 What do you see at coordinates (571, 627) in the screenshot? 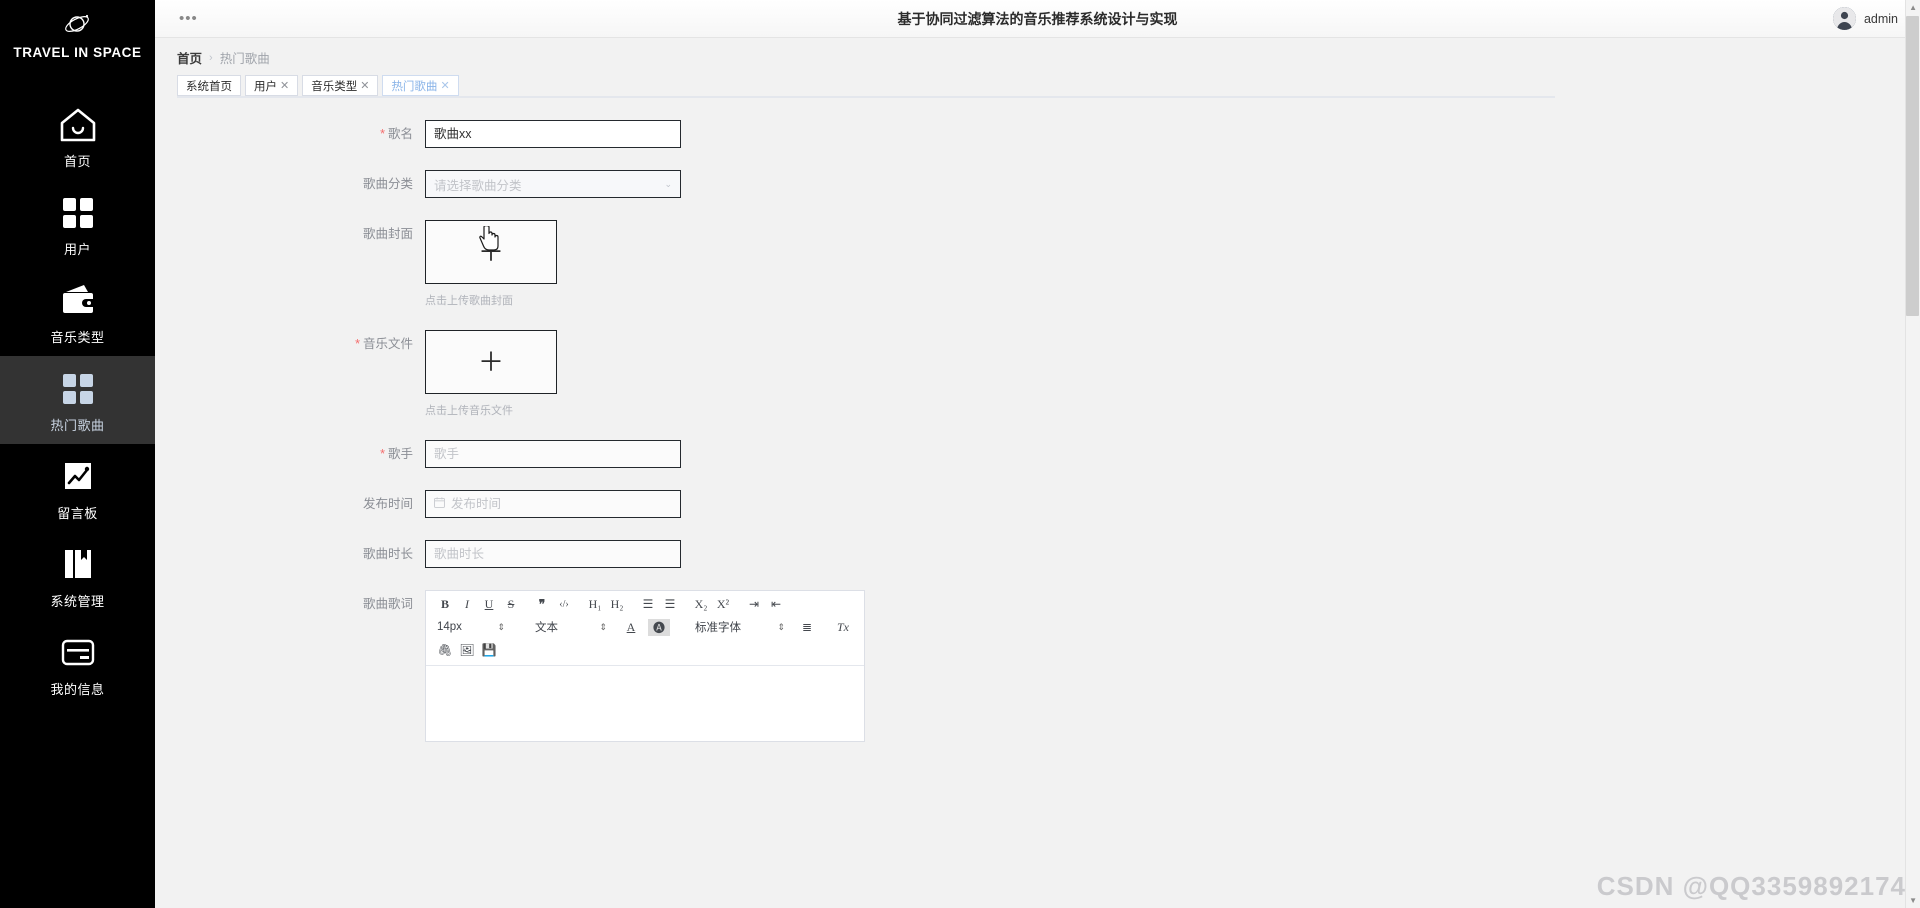
I see `block-type-select: 文本 ⇕` at bounding box center [571, 627].